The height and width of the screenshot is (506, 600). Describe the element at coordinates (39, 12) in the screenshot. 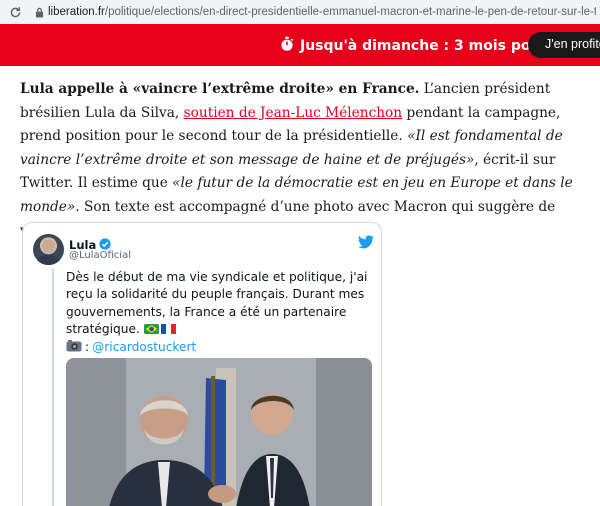

I see `lock-icon` at that location.